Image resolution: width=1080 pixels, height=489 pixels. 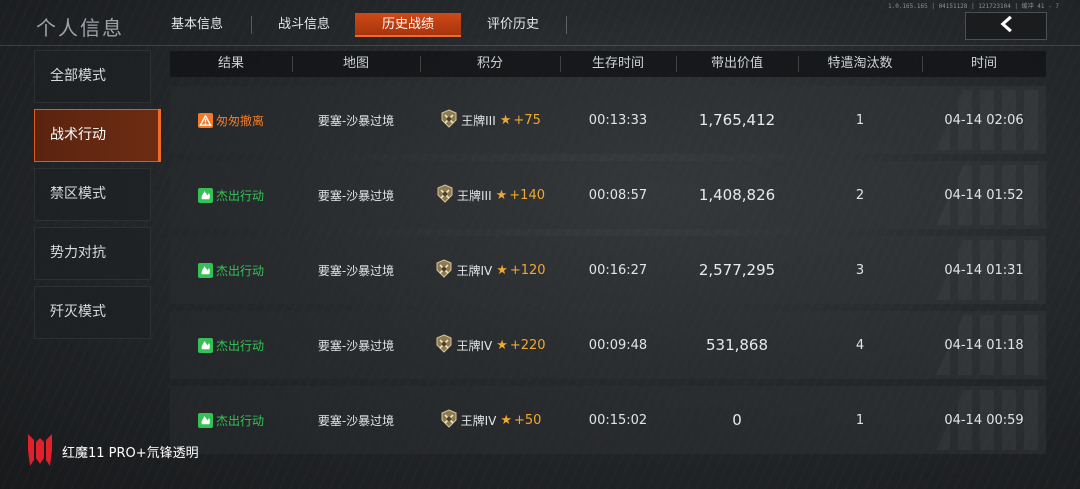 What do you see at coordinates (230, 63) in the screenshot?
I see `column-header-result: 结果` at bounding box center [230, 63].